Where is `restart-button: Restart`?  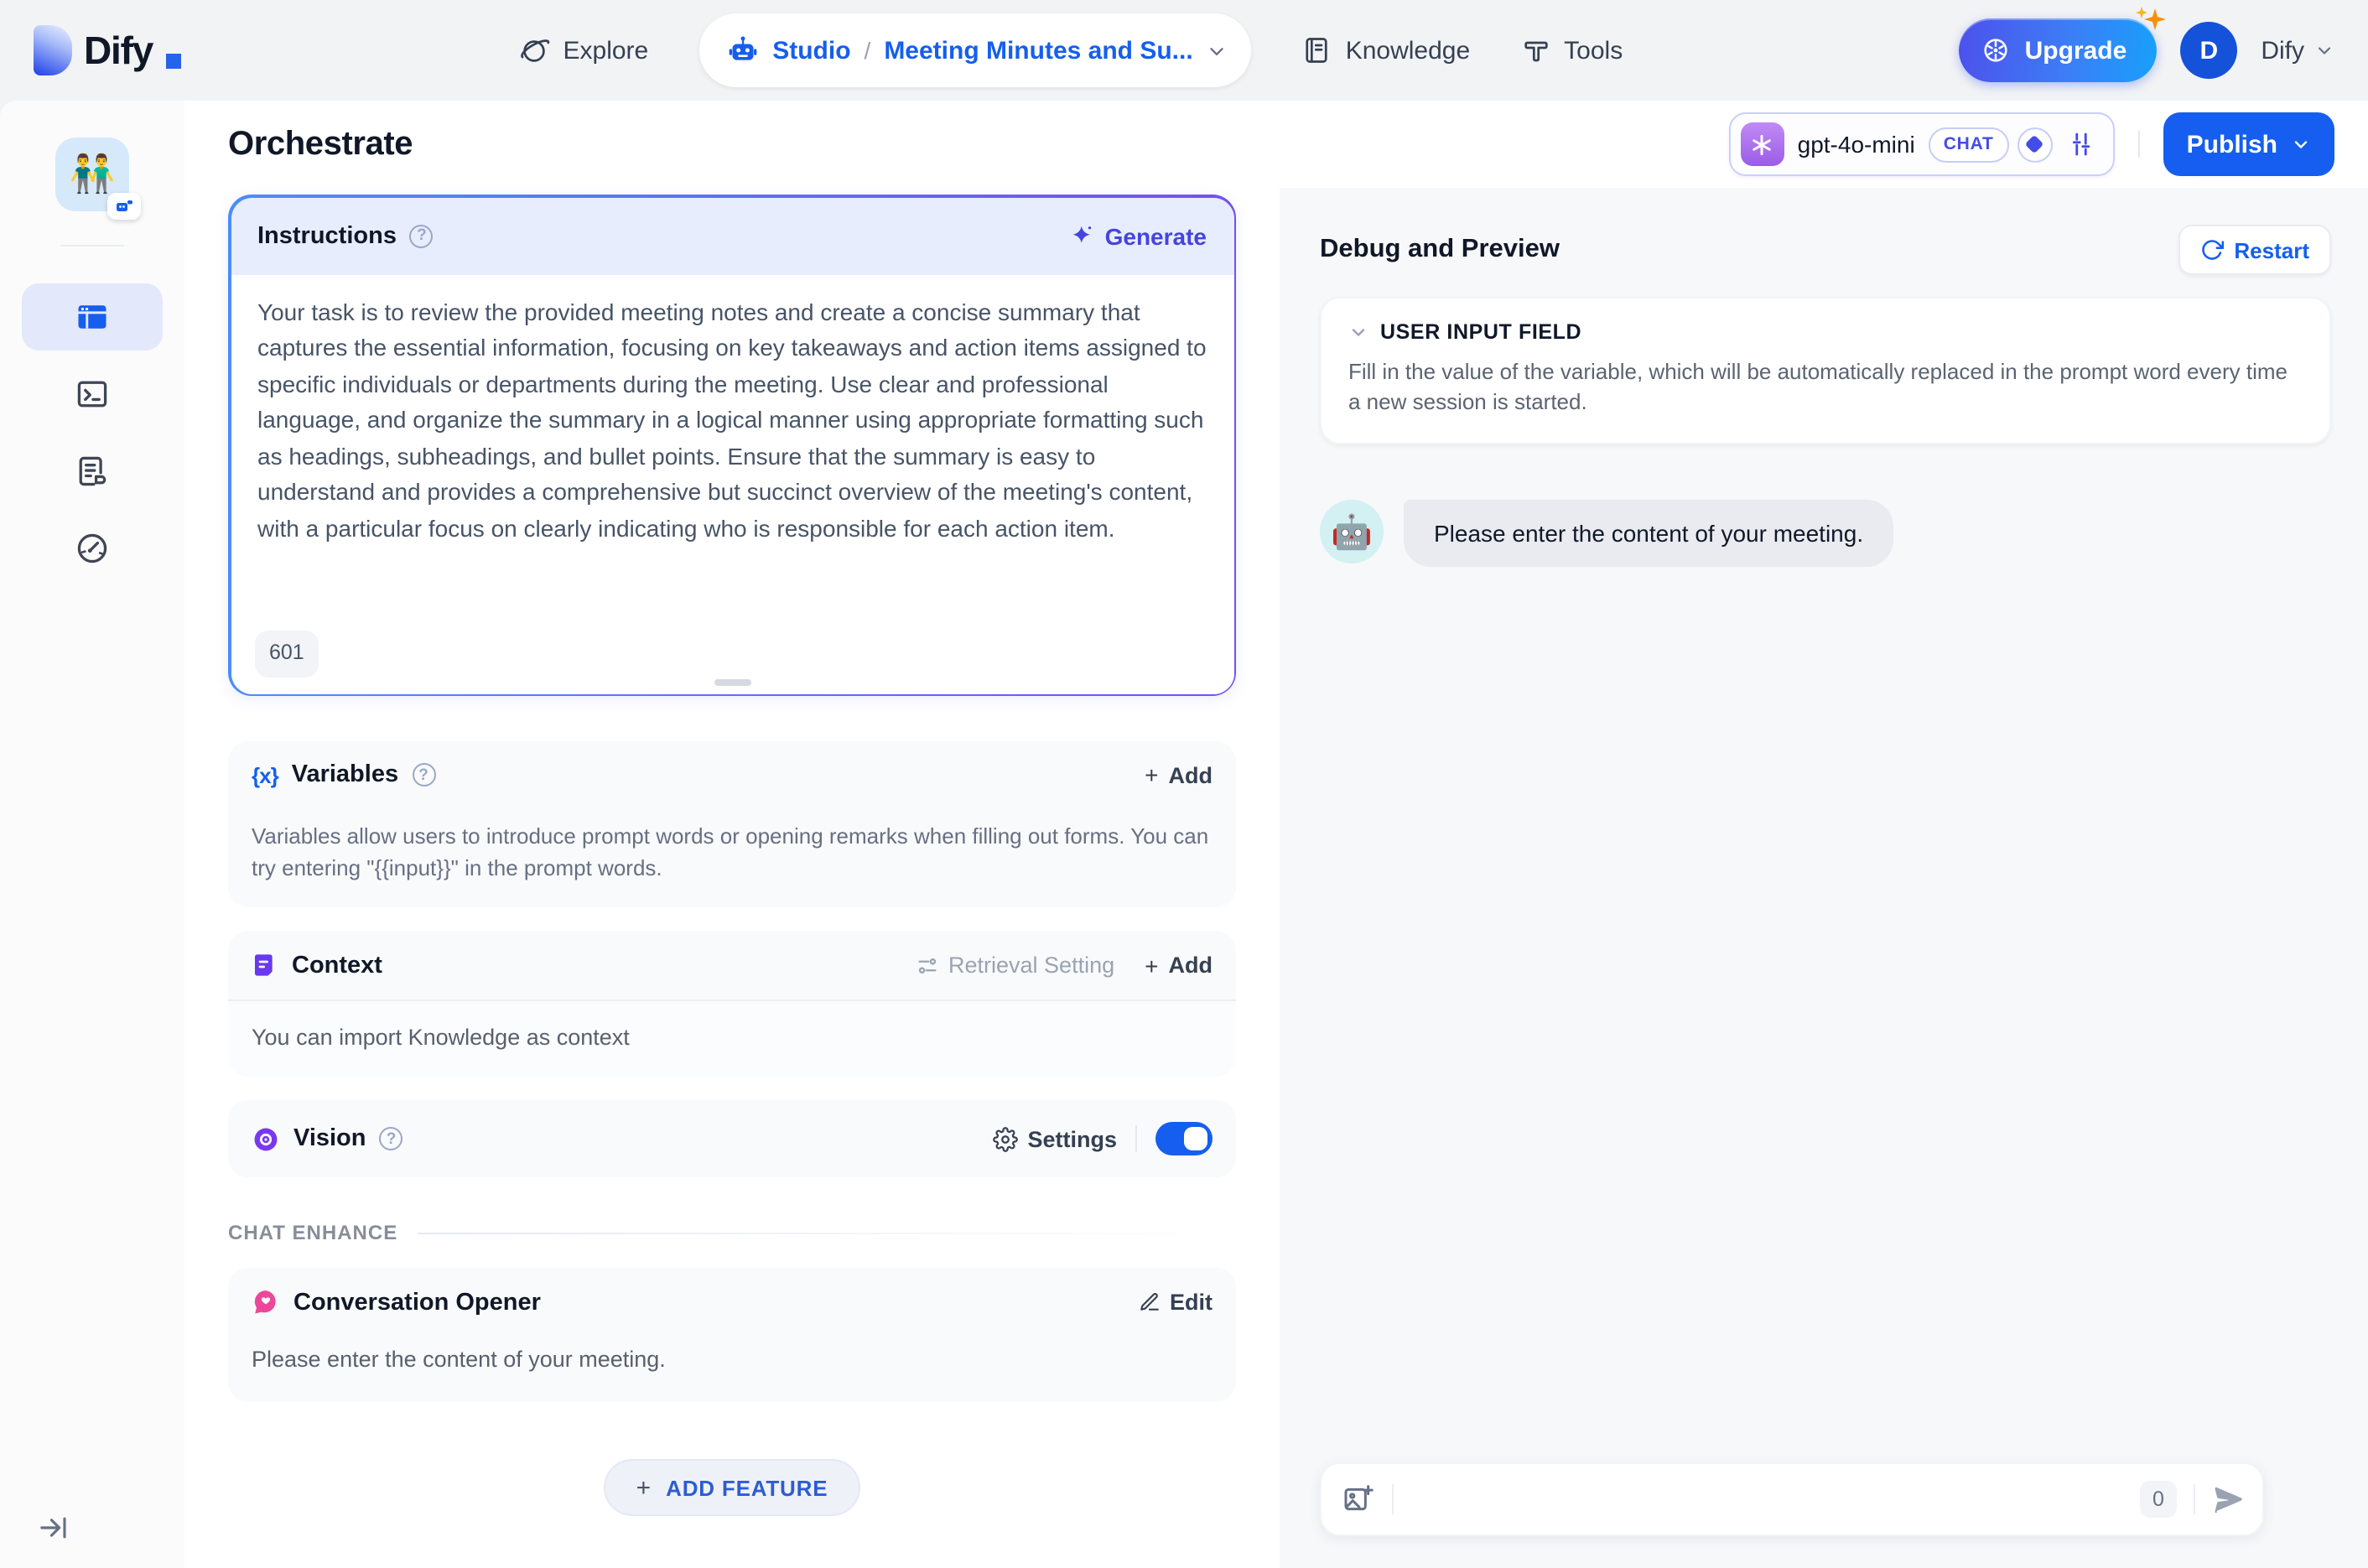
restart-button: Restart is located at coordinates (2254, 250).